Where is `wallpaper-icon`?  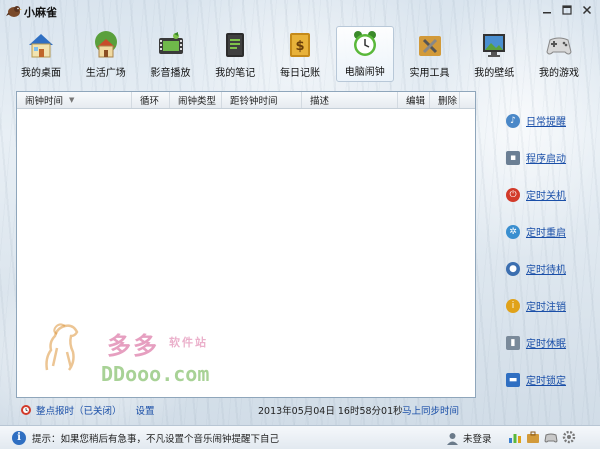
wallpaper-icon is located at coordinates (494, 45).